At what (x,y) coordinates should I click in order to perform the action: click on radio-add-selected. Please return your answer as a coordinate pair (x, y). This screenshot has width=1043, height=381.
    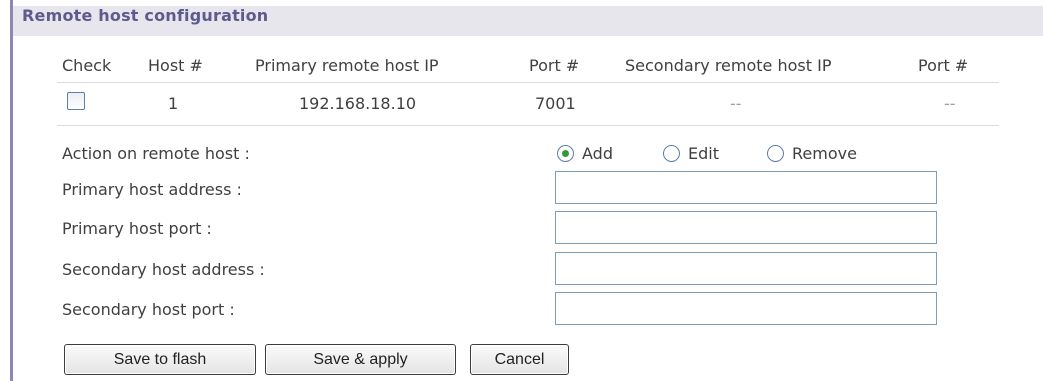
    Looking at the image, I should click on (565, 153).